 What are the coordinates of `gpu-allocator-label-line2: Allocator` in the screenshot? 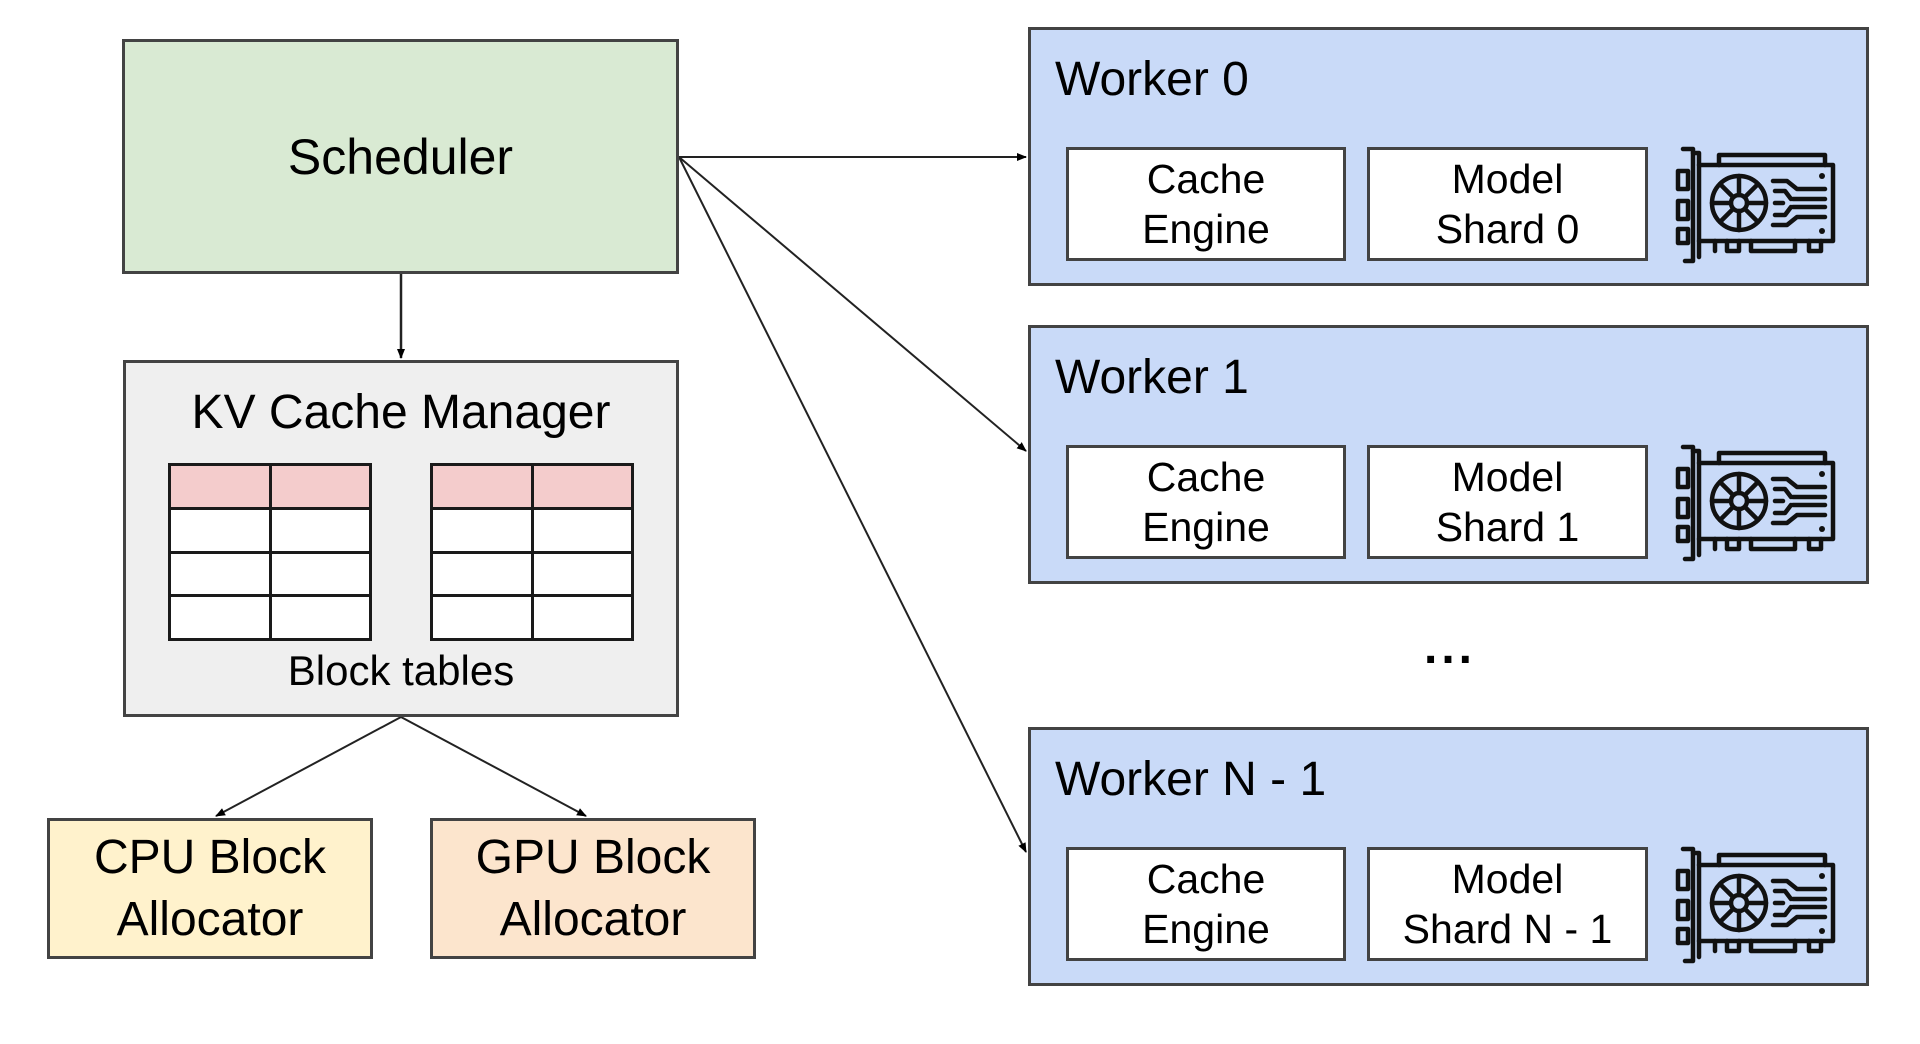 It's located at (593, 919).